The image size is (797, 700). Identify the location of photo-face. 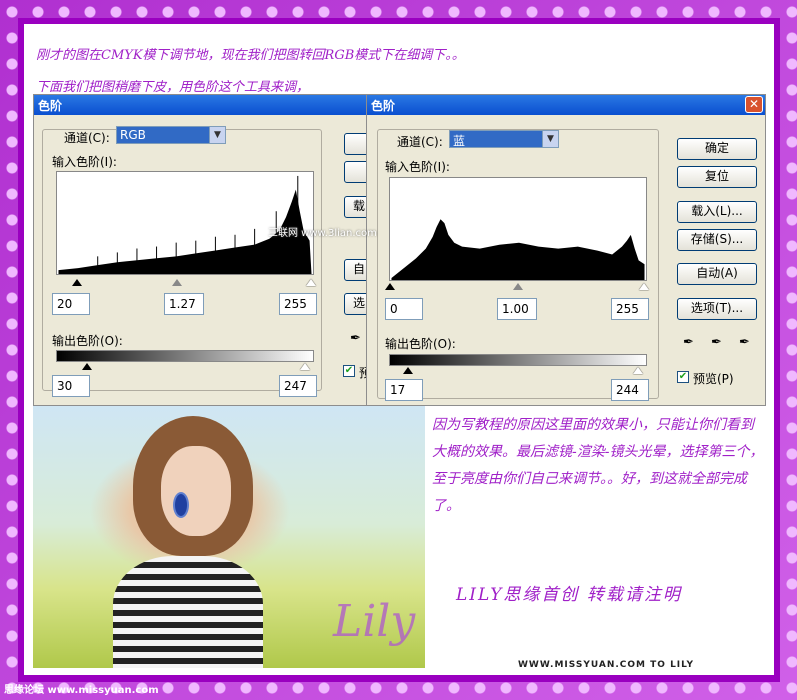
(196, 491).